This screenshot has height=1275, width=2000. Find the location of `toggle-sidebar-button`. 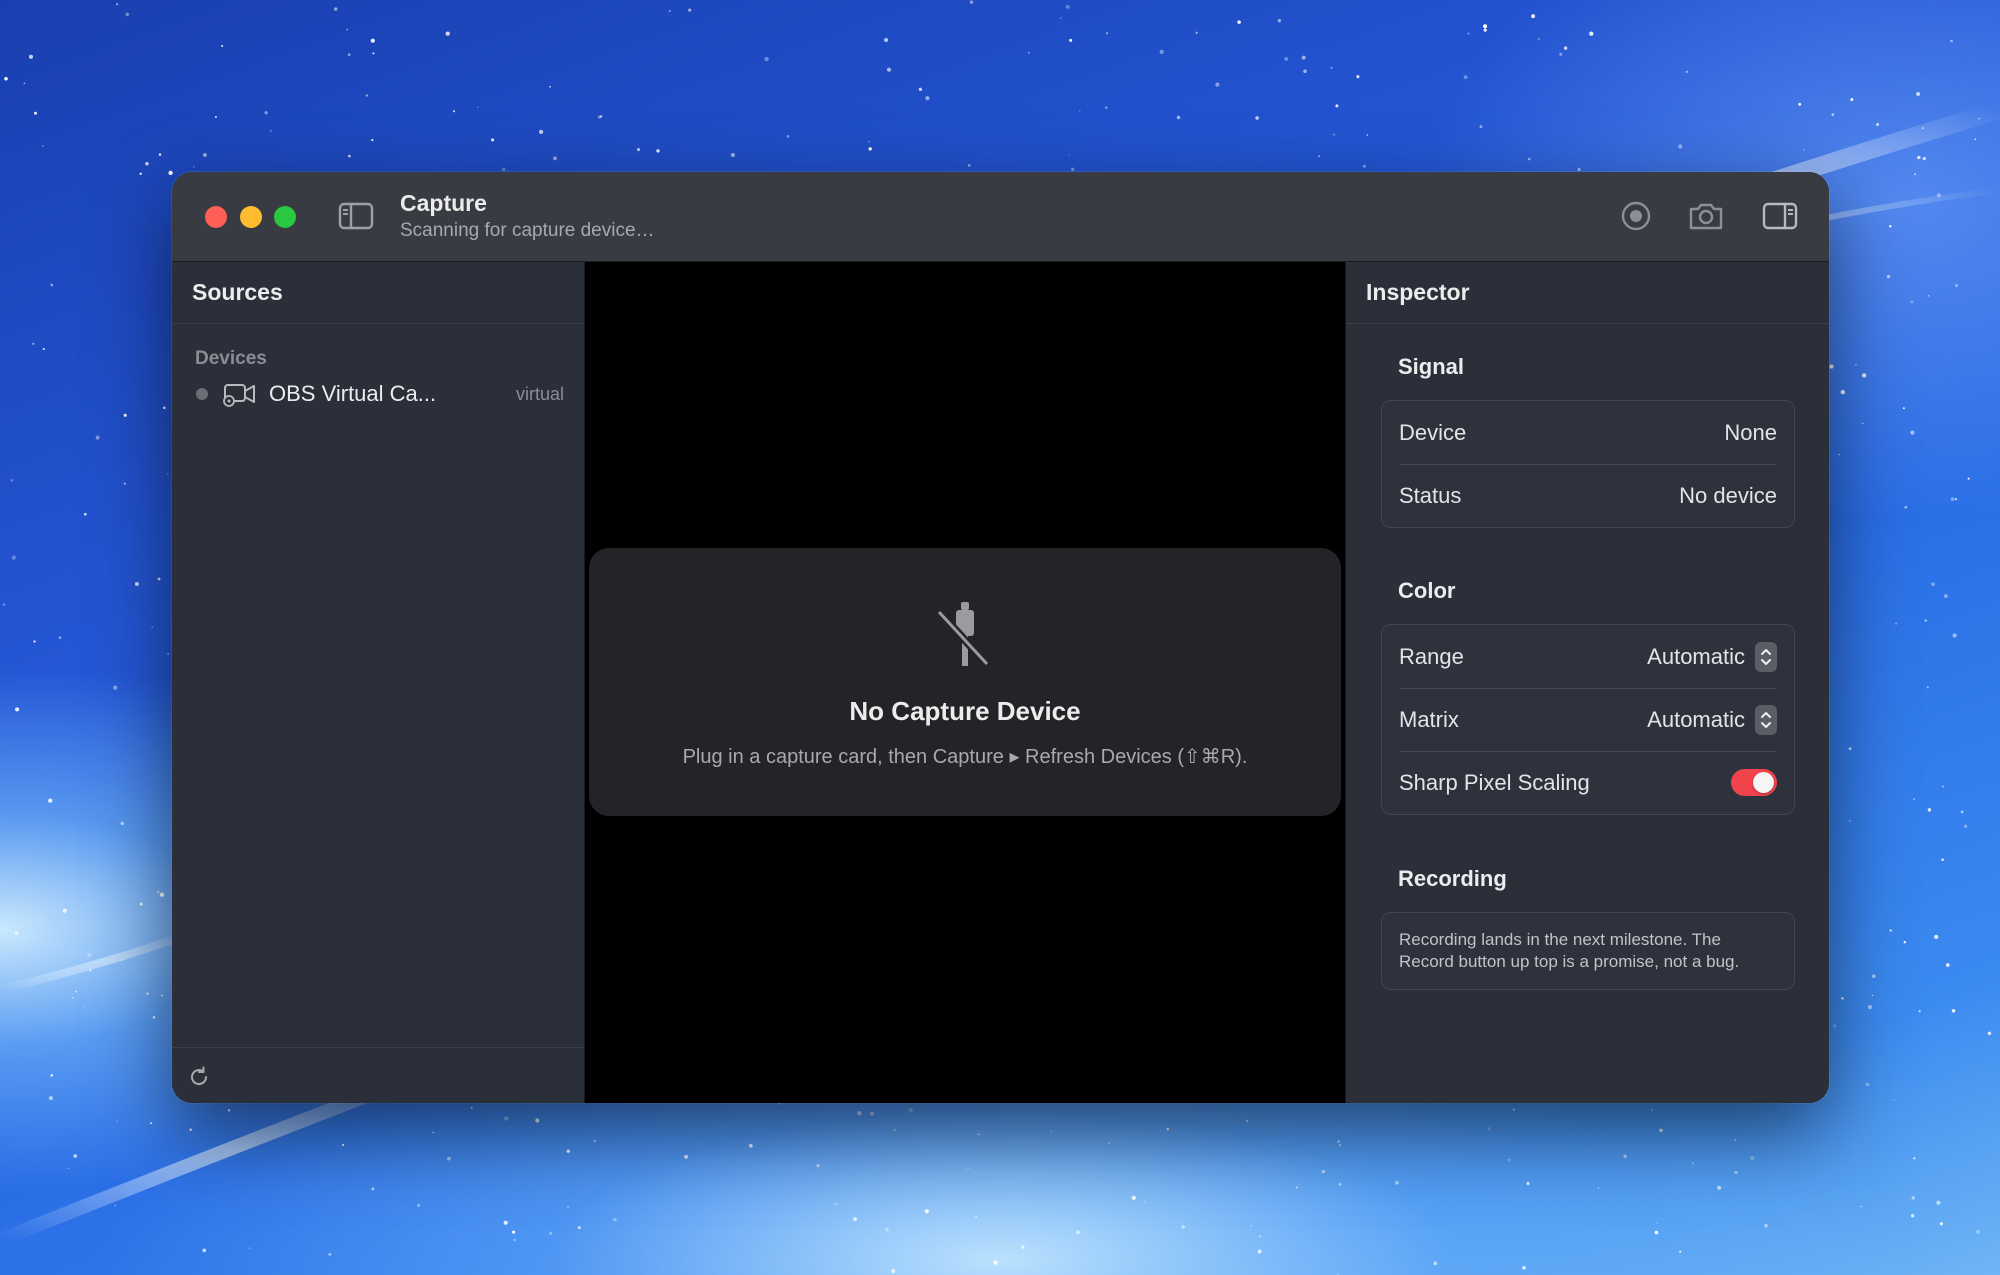

toggle-sidebar-button is located at coordinates (356, 216).